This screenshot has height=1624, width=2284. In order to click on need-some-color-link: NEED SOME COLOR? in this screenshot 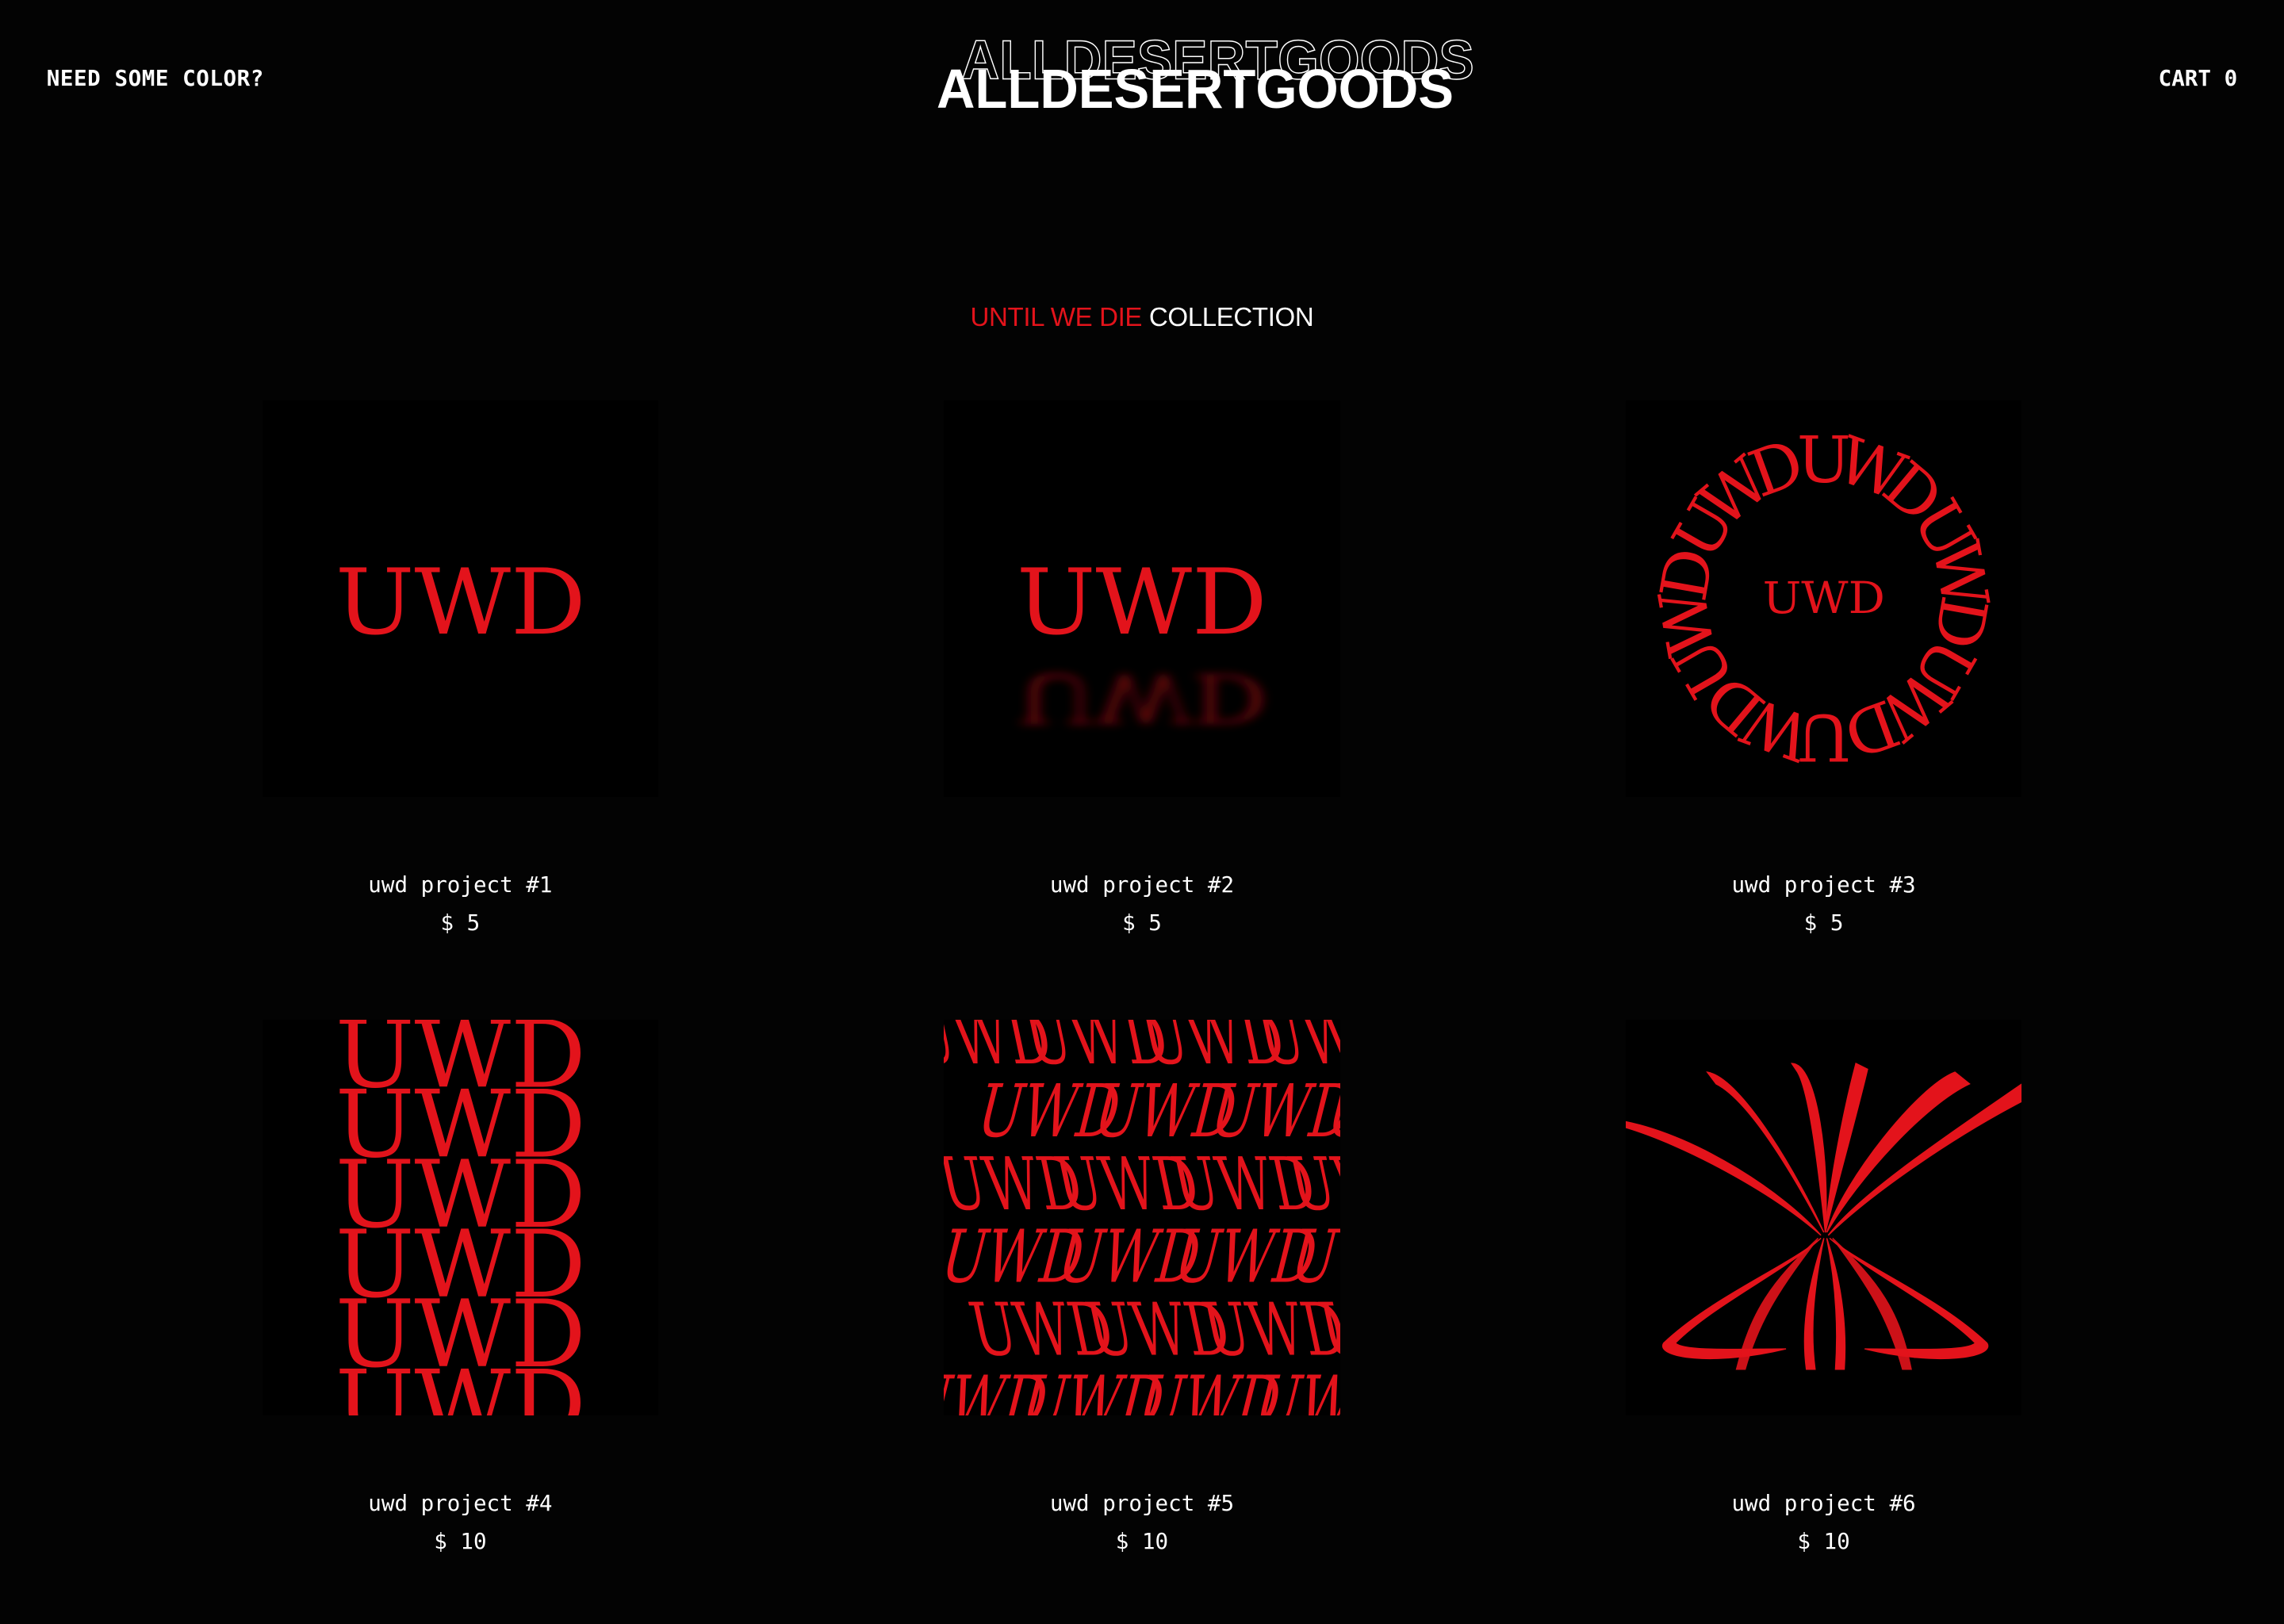, I will do `click(155, 78)`.